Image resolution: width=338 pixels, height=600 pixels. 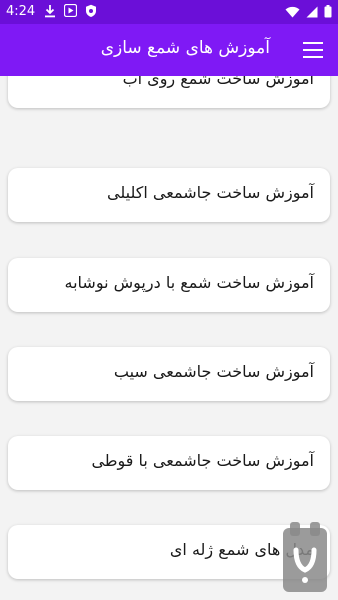 What do you see at coordinates (185, 48) in the screenshot?
I see `page-title: آموزش های شمع سازی` at bounding box center [185, 48].